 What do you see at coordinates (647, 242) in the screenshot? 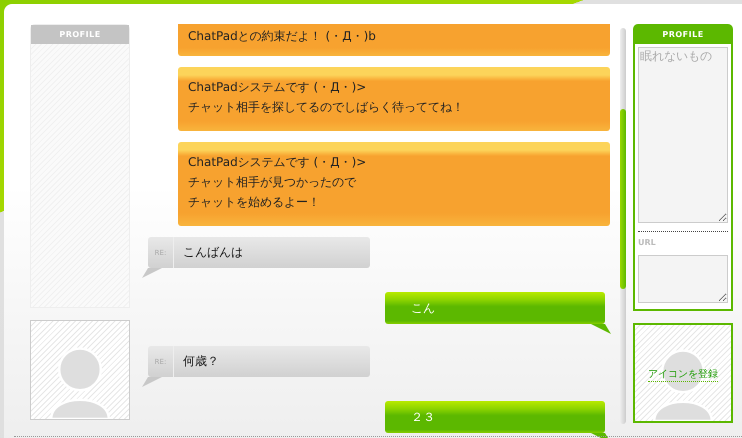
I see `url-label: URL` at bounding box center [647, 242].